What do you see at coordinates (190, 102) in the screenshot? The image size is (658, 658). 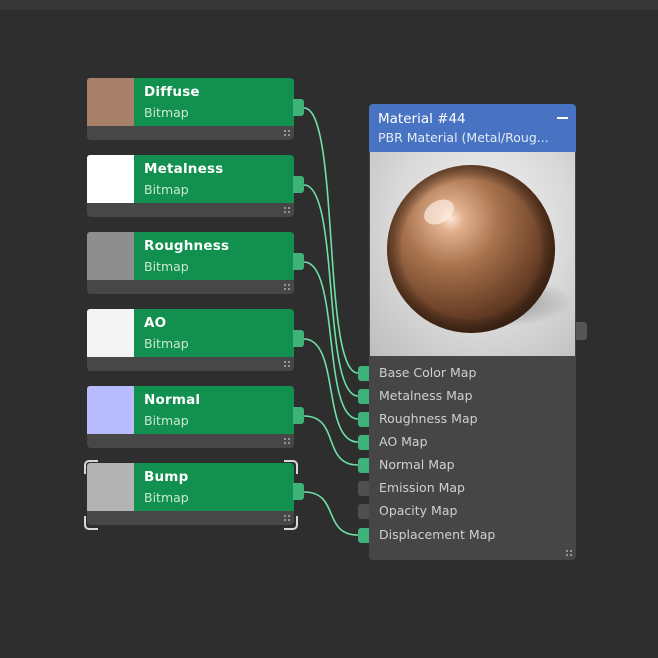 I see `node-header: Diffuse Bitmap` at bounding box center [190, 102].